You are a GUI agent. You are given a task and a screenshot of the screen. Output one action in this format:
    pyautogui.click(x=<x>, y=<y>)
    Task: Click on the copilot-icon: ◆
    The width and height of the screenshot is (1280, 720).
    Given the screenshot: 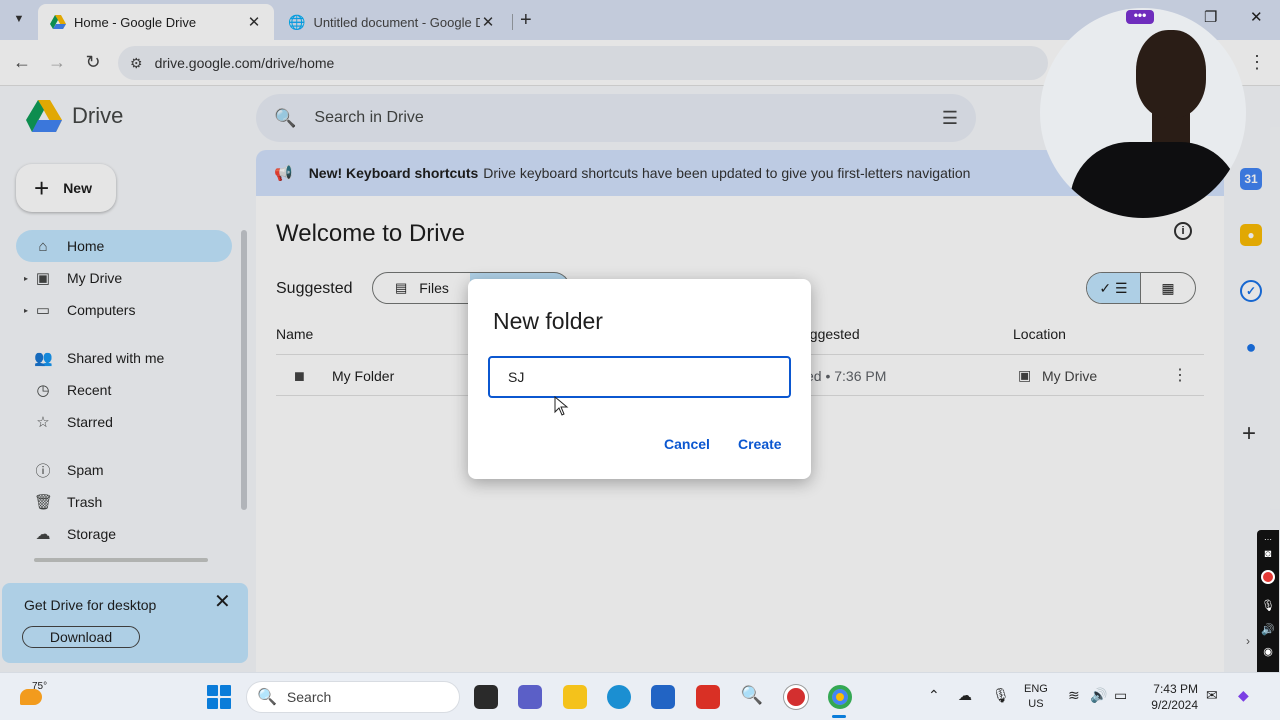 What is the action you would take?
    pyautogui.click(x=1243, y=695)
    